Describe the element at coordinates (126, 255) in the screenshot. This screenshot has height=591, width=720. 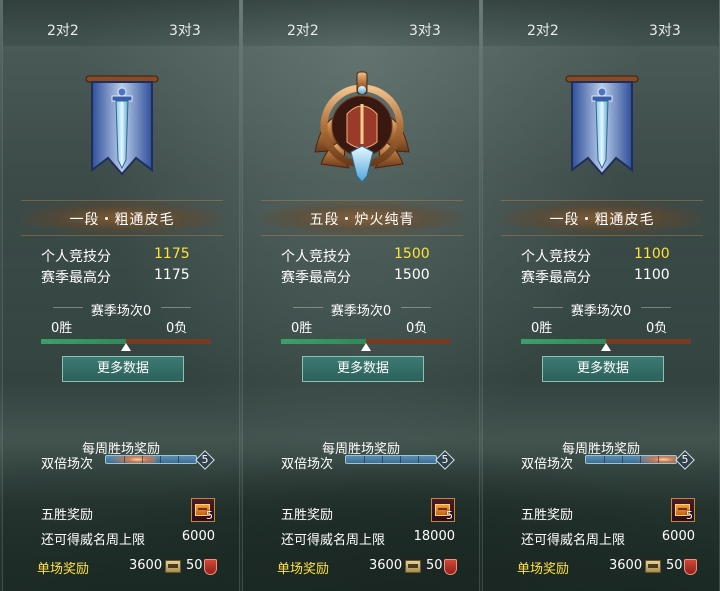
I see `personal-score-row: 个人竞技分 1175` at that location.